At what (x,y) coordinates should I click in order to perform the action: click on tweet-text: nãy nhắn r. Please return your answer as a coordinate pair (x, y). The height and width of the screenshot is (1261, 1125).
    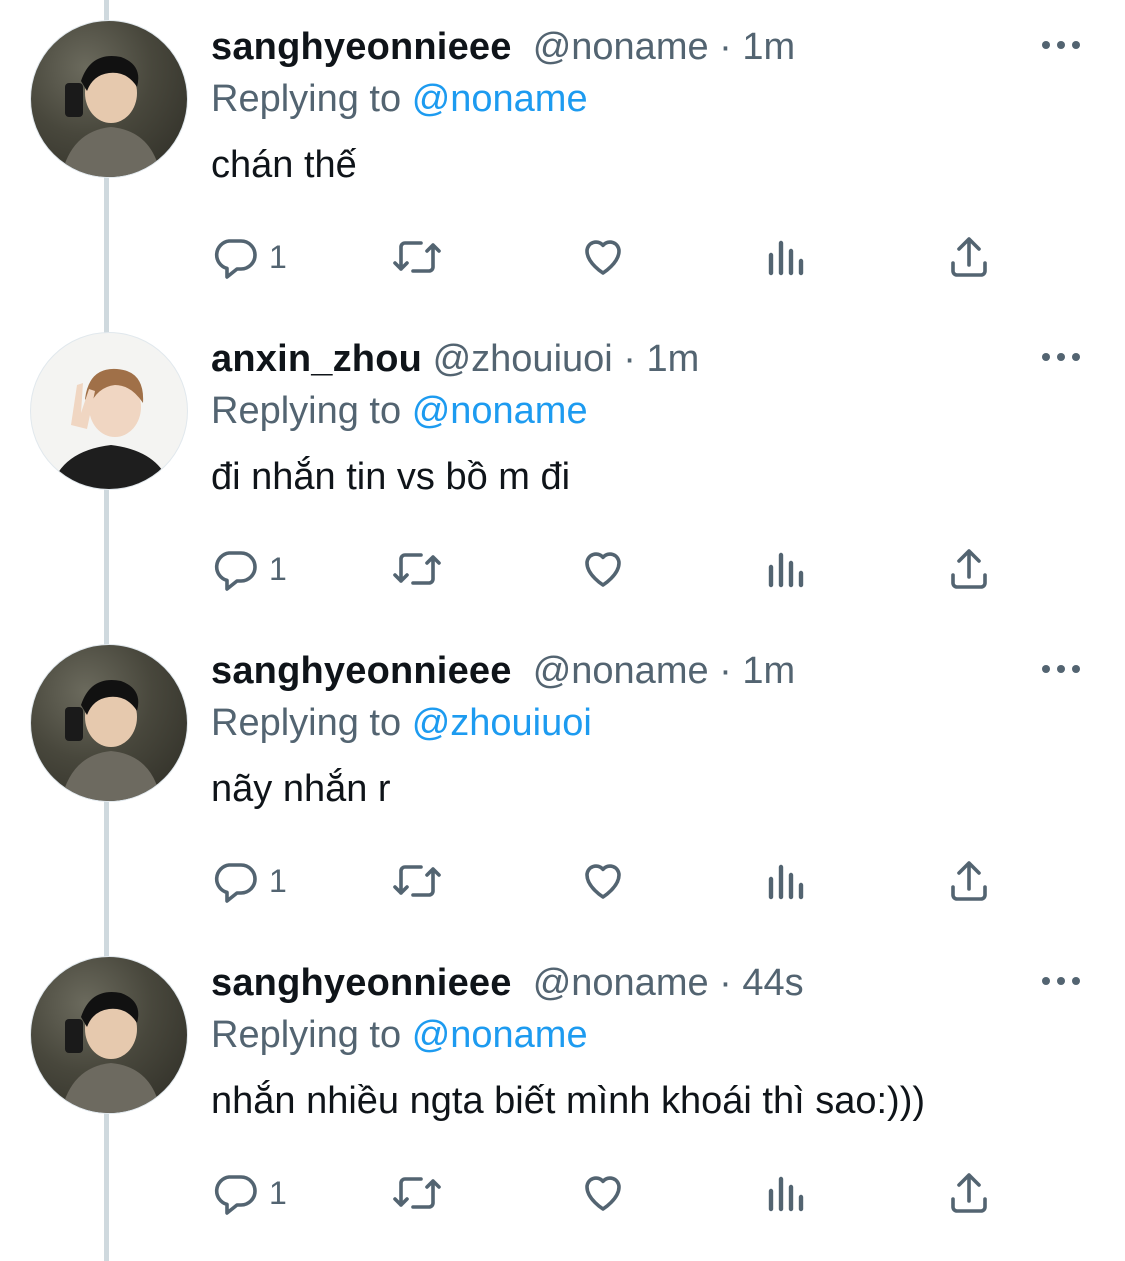
    Looking at the image, I should click on (301, 789).